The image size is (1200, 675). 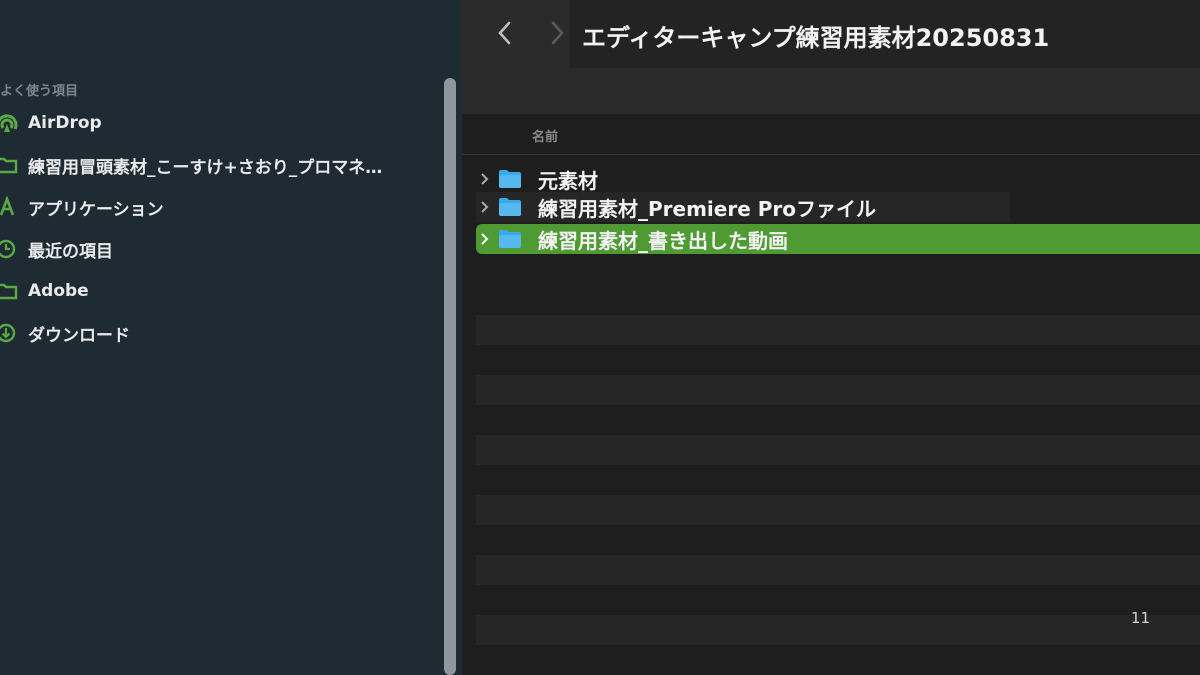 I want to click on sidebar-section-title: よく使う項目, so click(x=39, y=91).